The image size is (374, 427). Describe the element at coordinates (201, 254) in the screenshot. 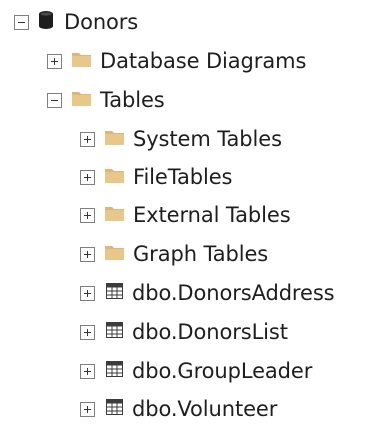

I see `tree-node-label: Graph Tables` at that location.